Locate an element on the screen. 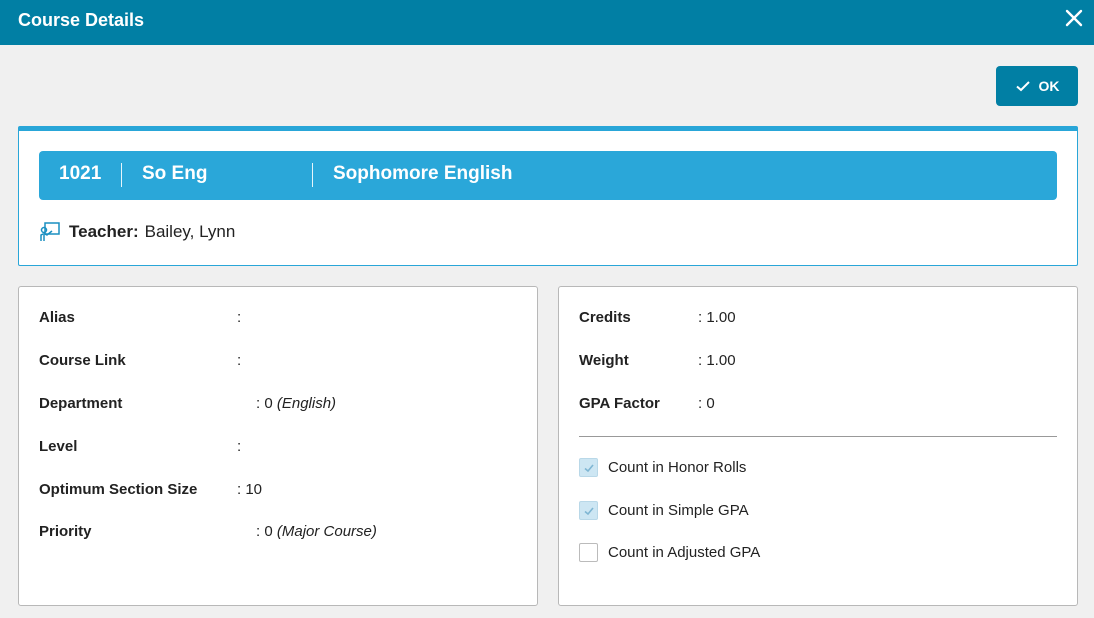  ok-button-label: OK is located at coordinates (1049, 86).